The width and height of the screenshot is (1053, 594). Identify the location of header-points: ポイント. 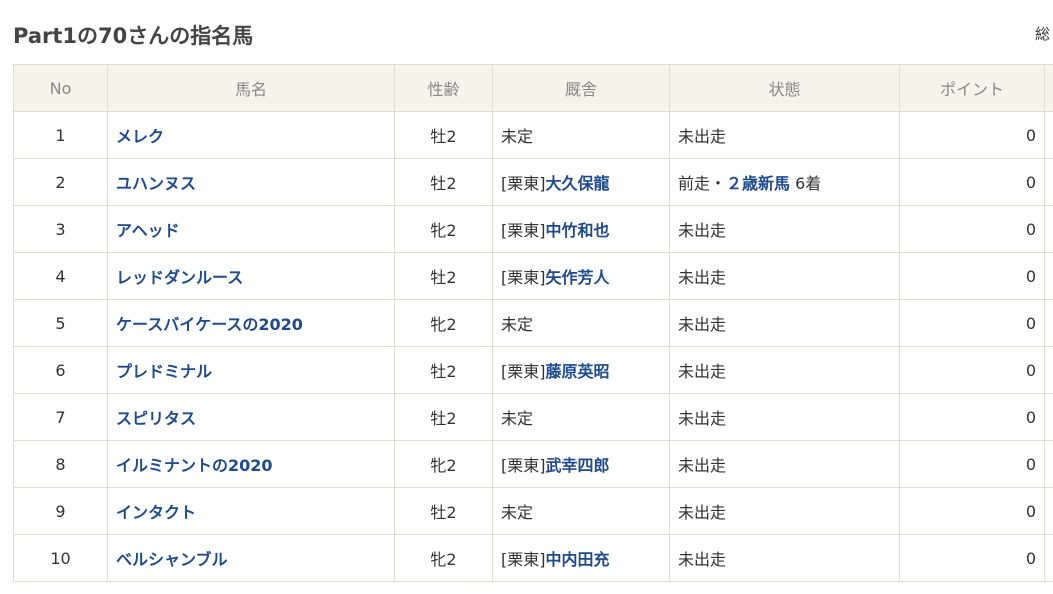
(972, 88).